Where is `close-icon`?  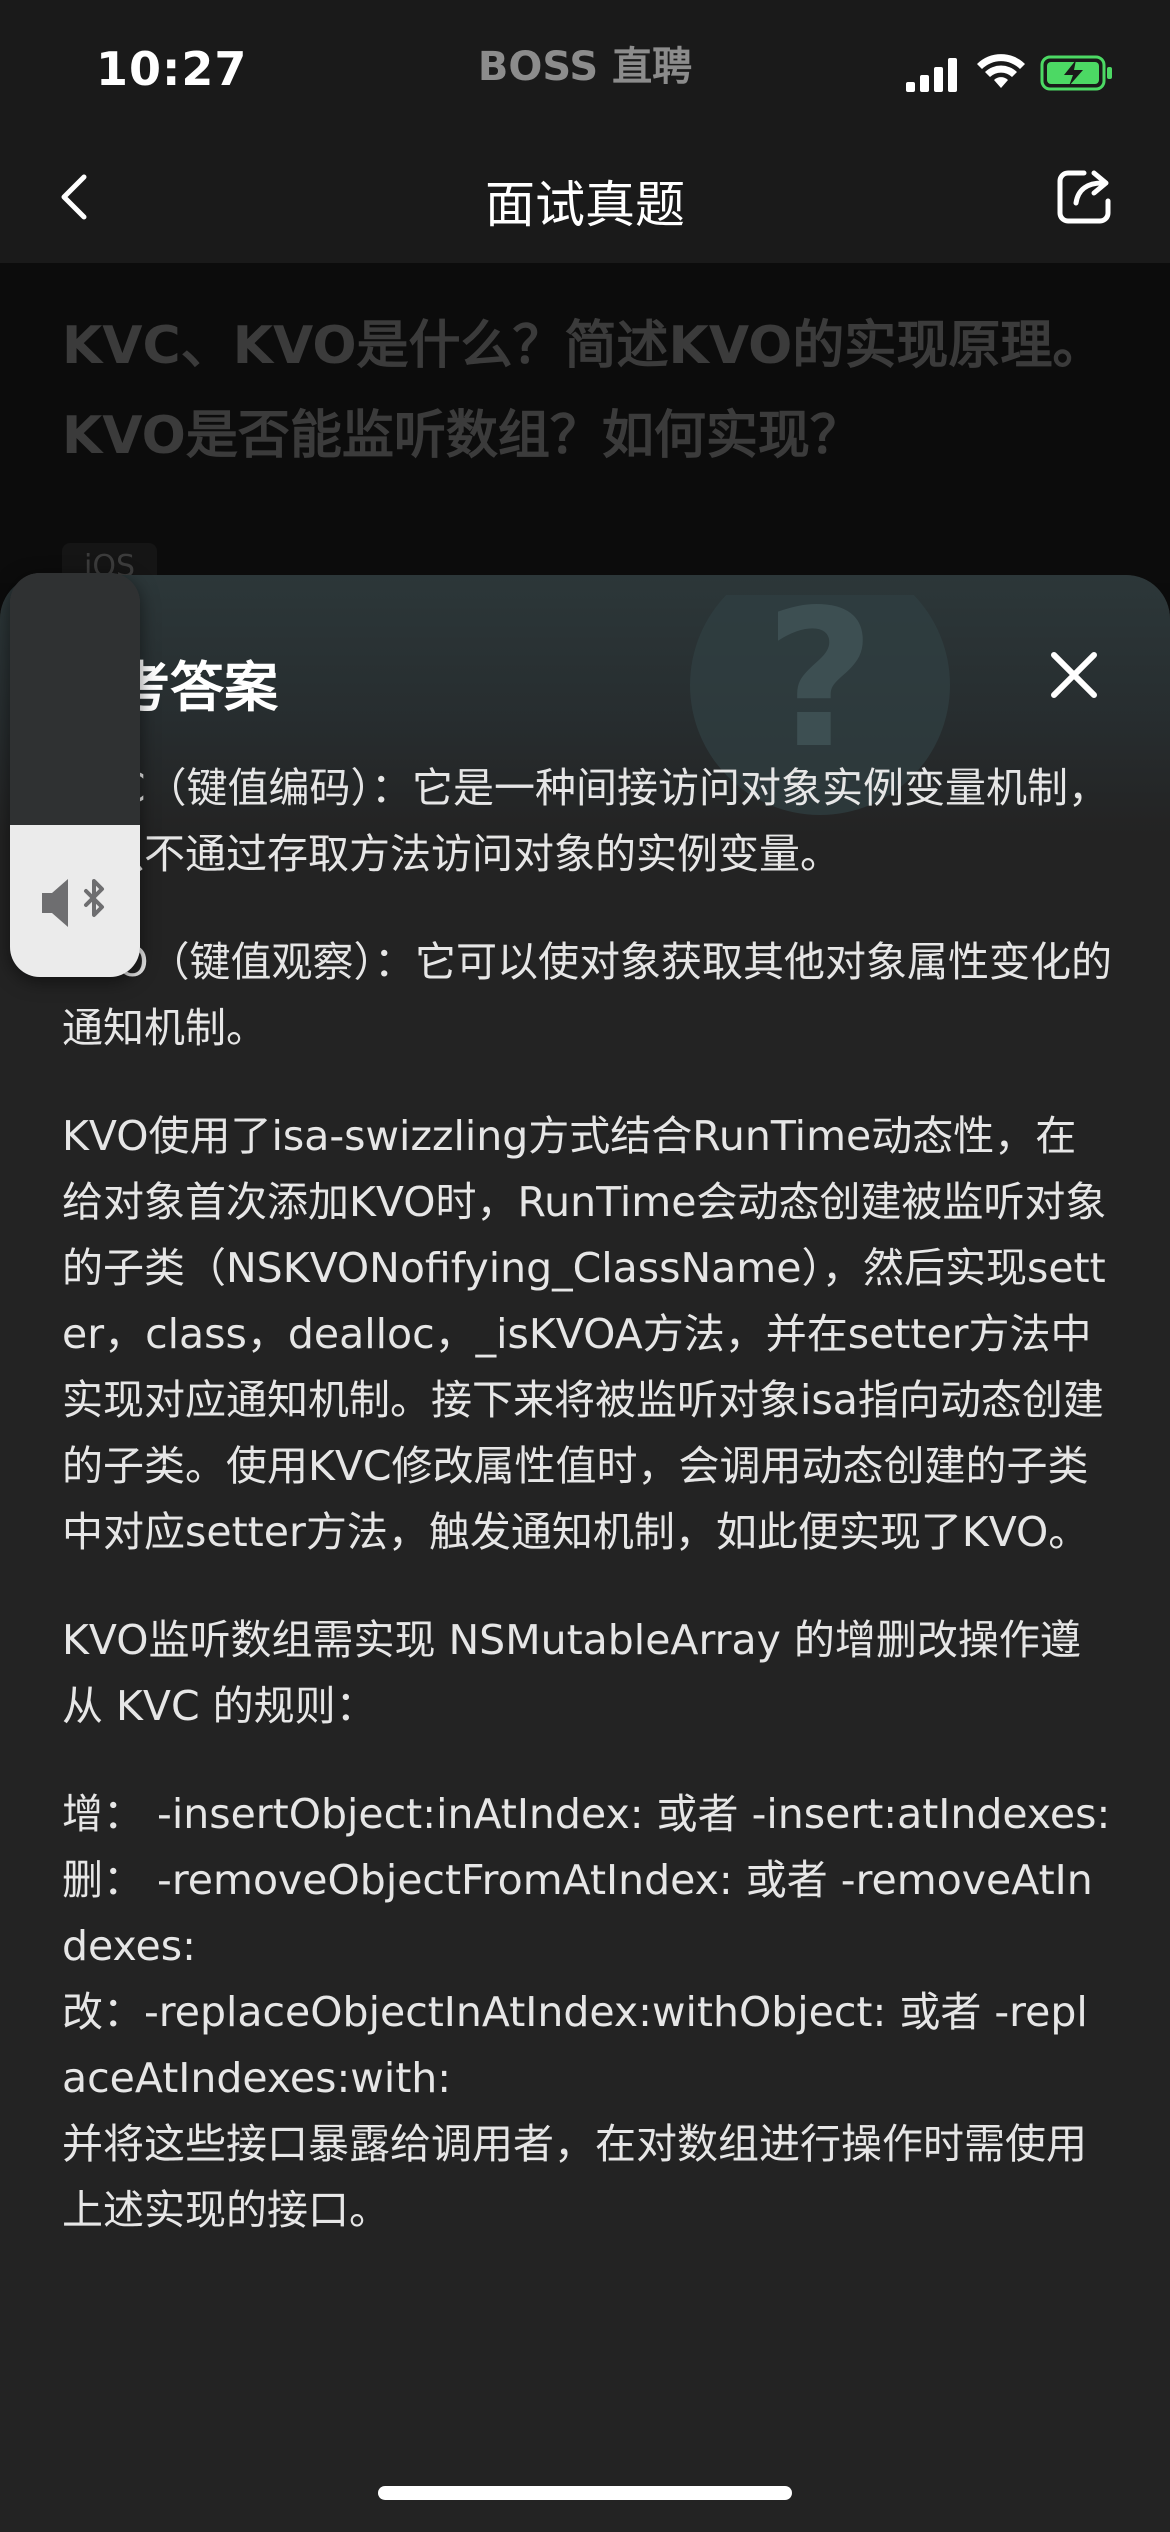
close-icon is located at coordinates (1074, 675).